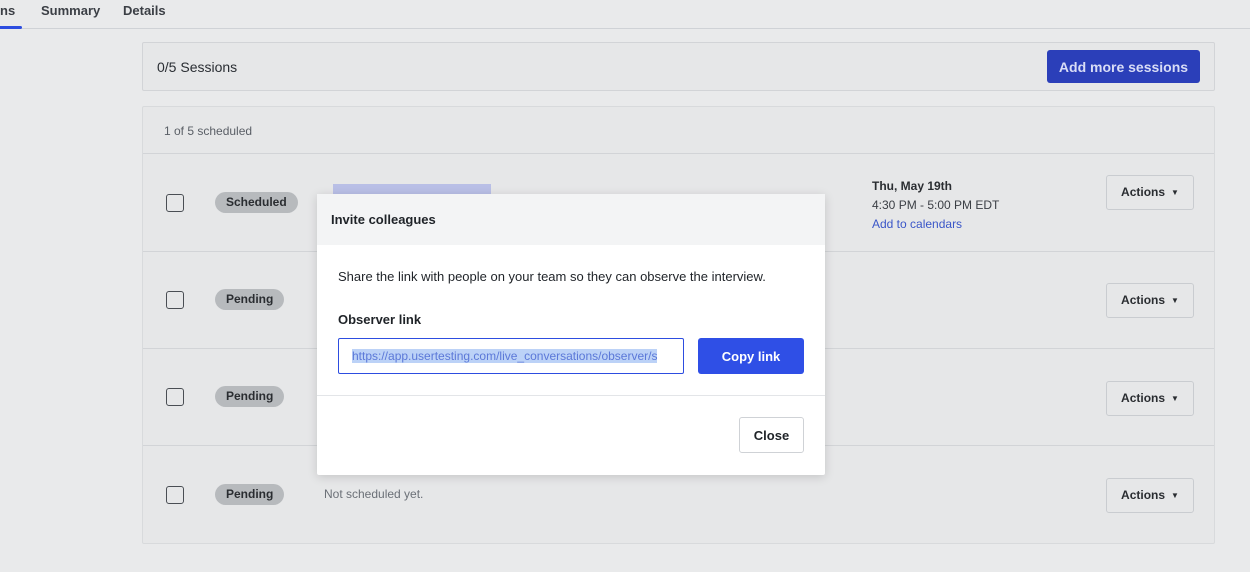 This screenshot has width=1250, height=572. I want to click on observer-link-label: Observer link, so click(380, 319).